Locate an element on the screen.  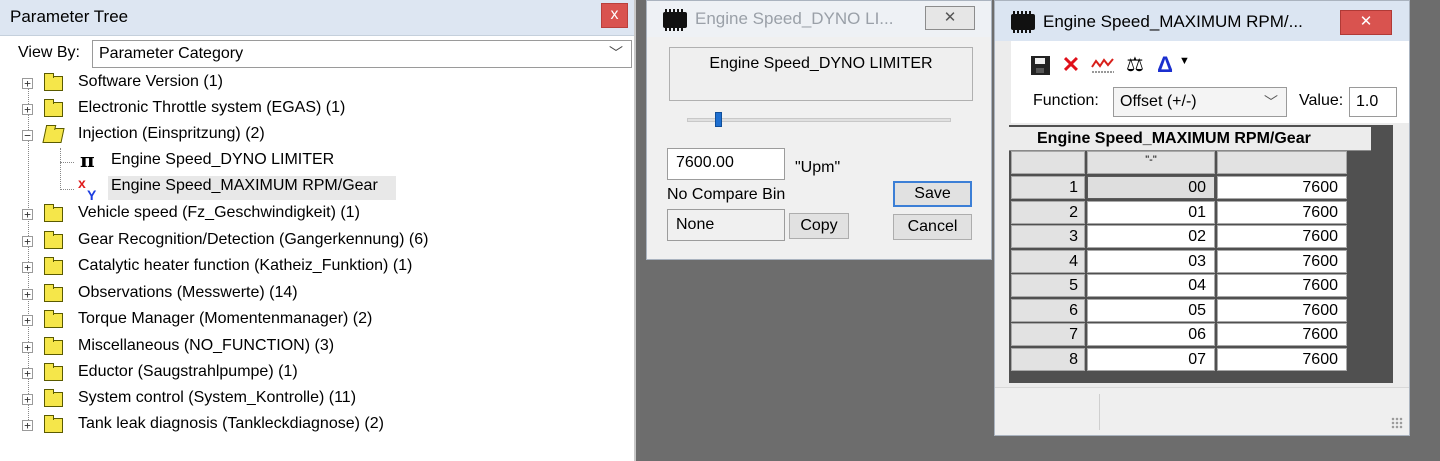
view-by-value: Parameter Category is located at coordinates (171, 53).